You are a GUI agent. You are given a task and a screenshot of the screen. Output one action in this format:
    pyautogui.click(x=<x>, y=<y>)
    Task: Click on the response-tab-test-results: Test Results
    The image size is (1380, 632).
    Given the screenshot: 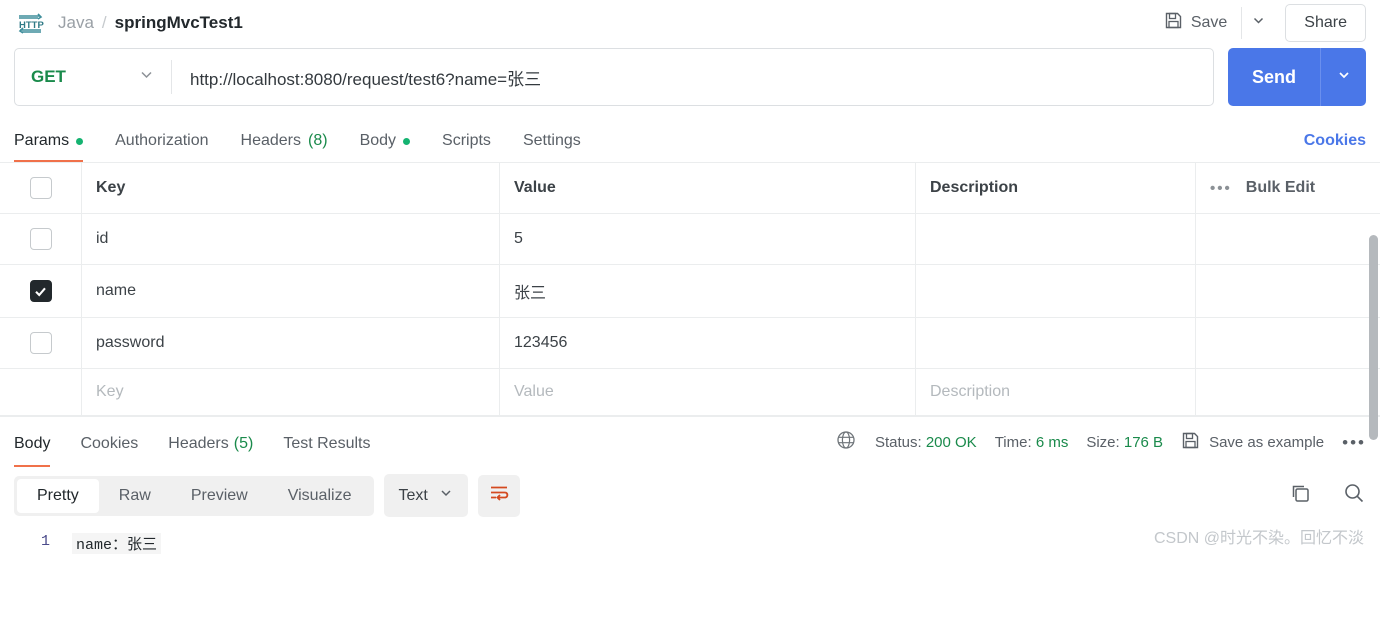 What is the action you would take?
    pyautogui.click(x=326, y=443)
    